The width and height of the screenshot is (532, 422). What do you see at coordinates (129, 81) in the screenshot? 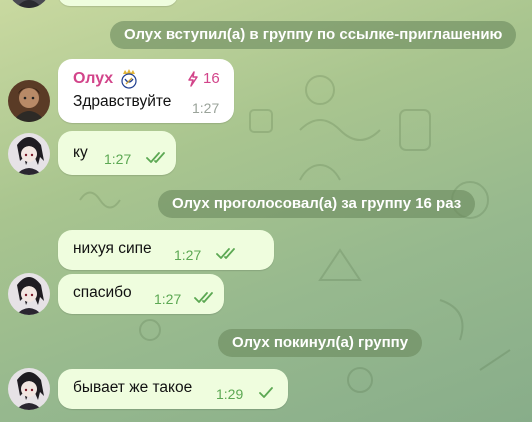
I see `real-madrid-badge-icon` at bounding box center [129, 81].